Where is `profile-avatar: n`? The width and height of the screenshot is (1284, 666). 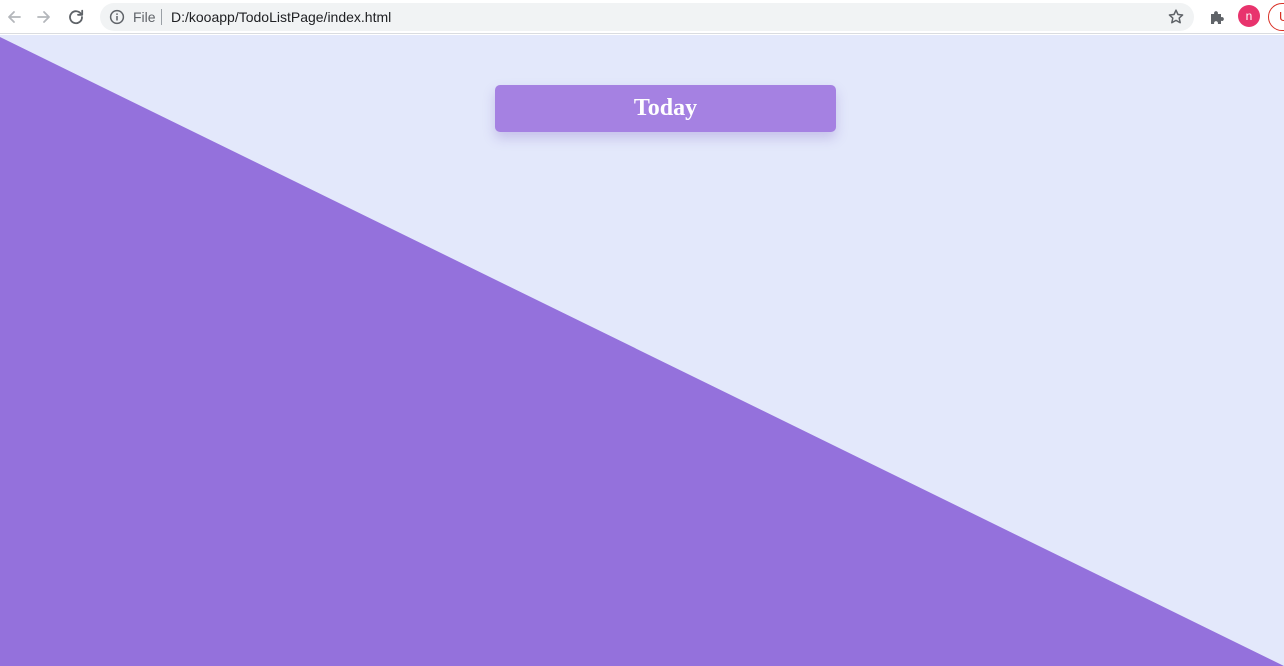
profile-avatar: n is located at coordinates (1249, 16).